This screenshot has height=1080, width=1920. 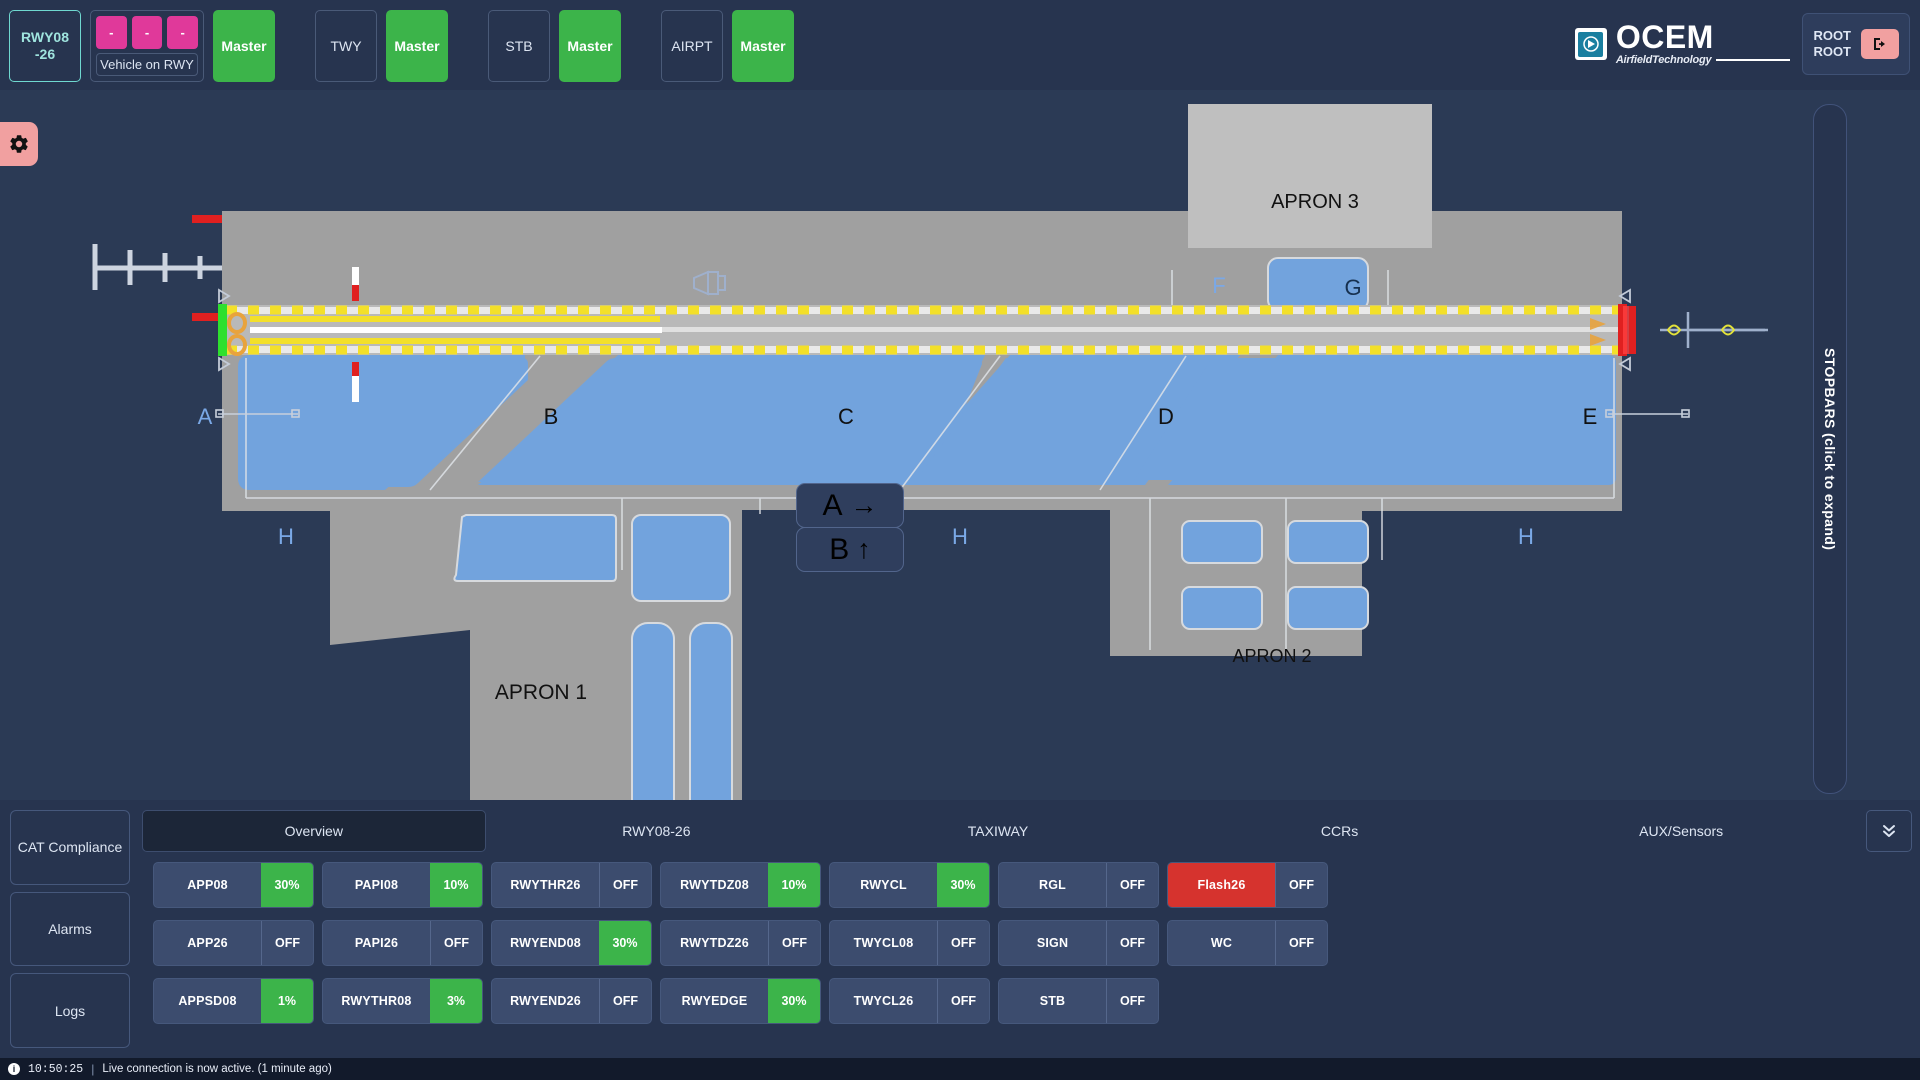 I want to click on taxiway-label-b: B, so click(x=551, y=416).